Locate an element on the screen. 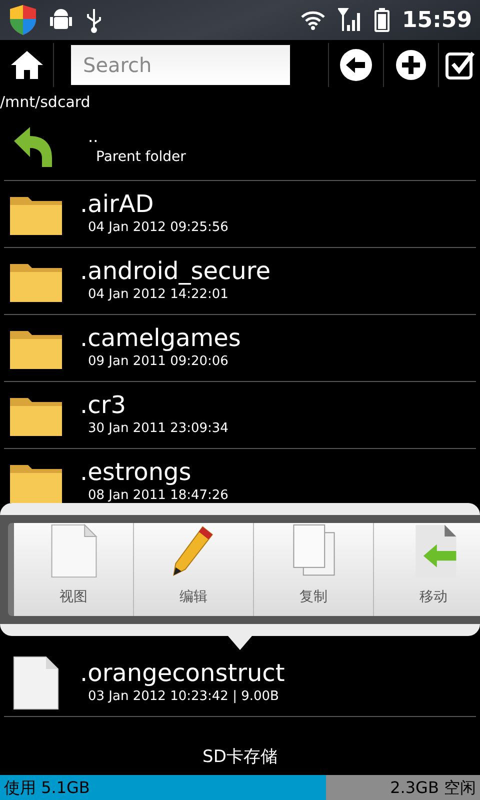 This screenshot has width=480, height=800. file-date: 09 Jan 2011 09:20:06 is located at coordinates (158, 362).